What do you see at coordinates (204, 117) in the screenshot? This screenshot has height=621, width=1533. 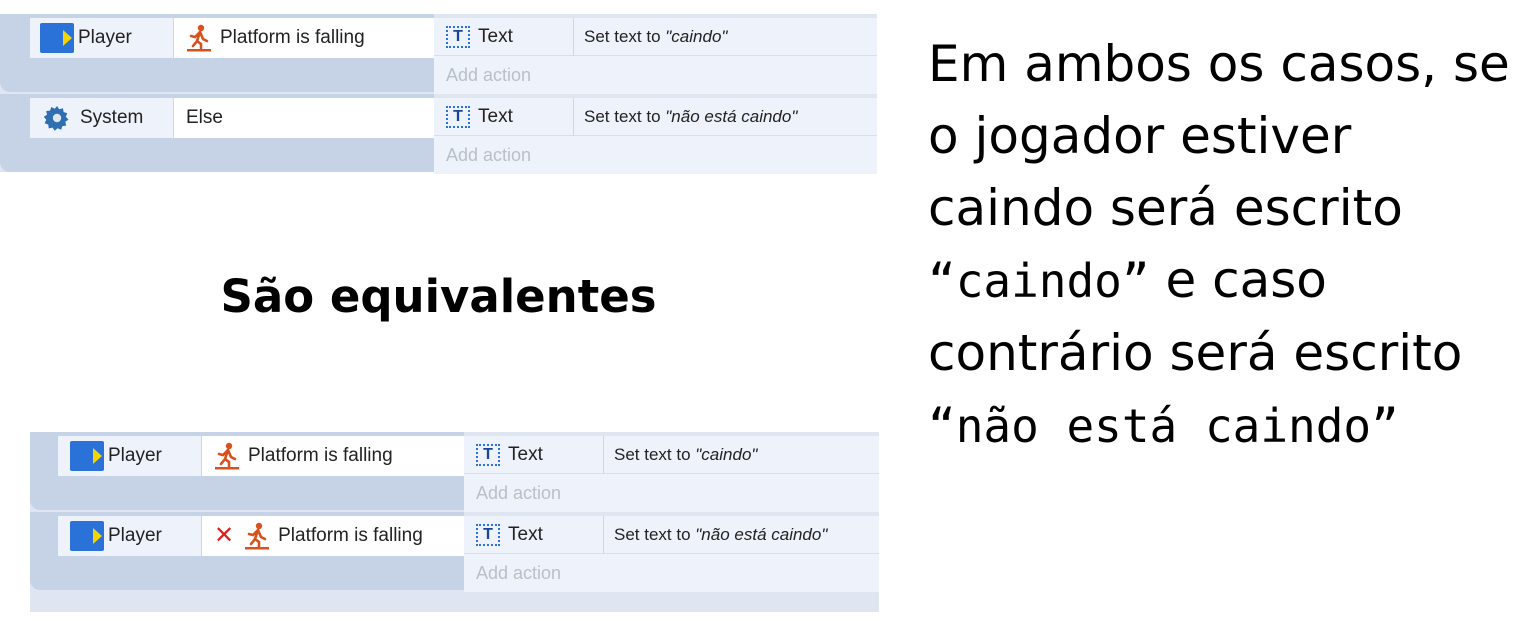 I see `condition-label: Else` at bounding box center [204, 117].